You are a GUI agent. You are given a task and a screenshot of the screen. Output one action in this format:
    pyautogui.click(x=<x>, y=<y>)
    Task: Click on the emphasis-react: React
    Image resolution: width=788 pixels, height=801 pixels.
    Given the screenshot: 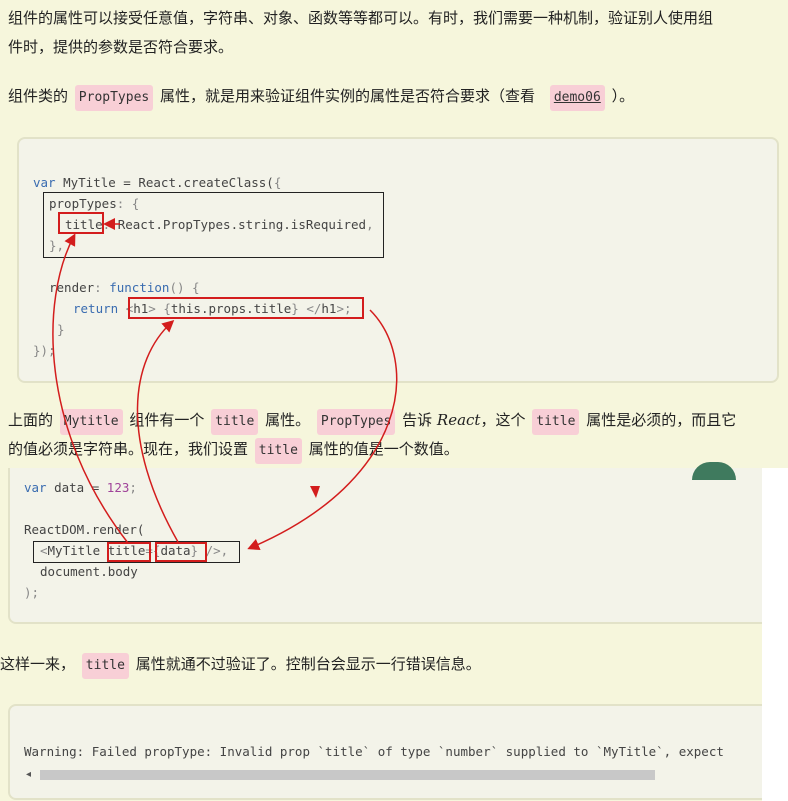 What is the action you would take?
    pyautogui.click(x=458, y=420)
    